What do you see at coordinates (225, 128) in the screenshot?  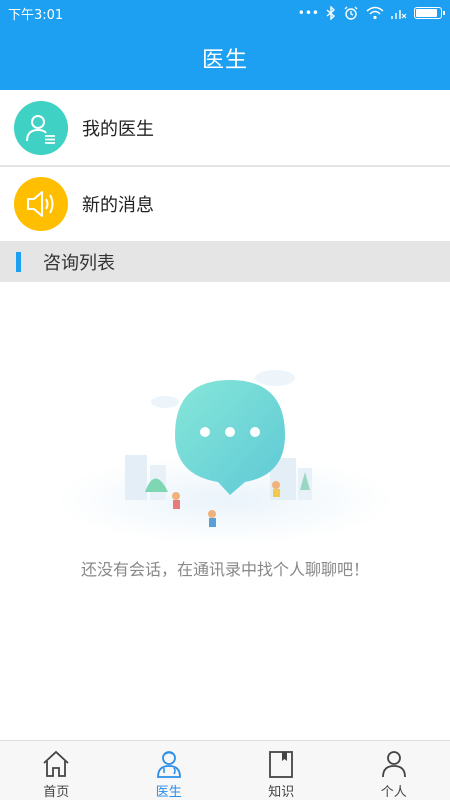 I see `my-doctor-row: 我的医生` at bounding box center [225, 128].